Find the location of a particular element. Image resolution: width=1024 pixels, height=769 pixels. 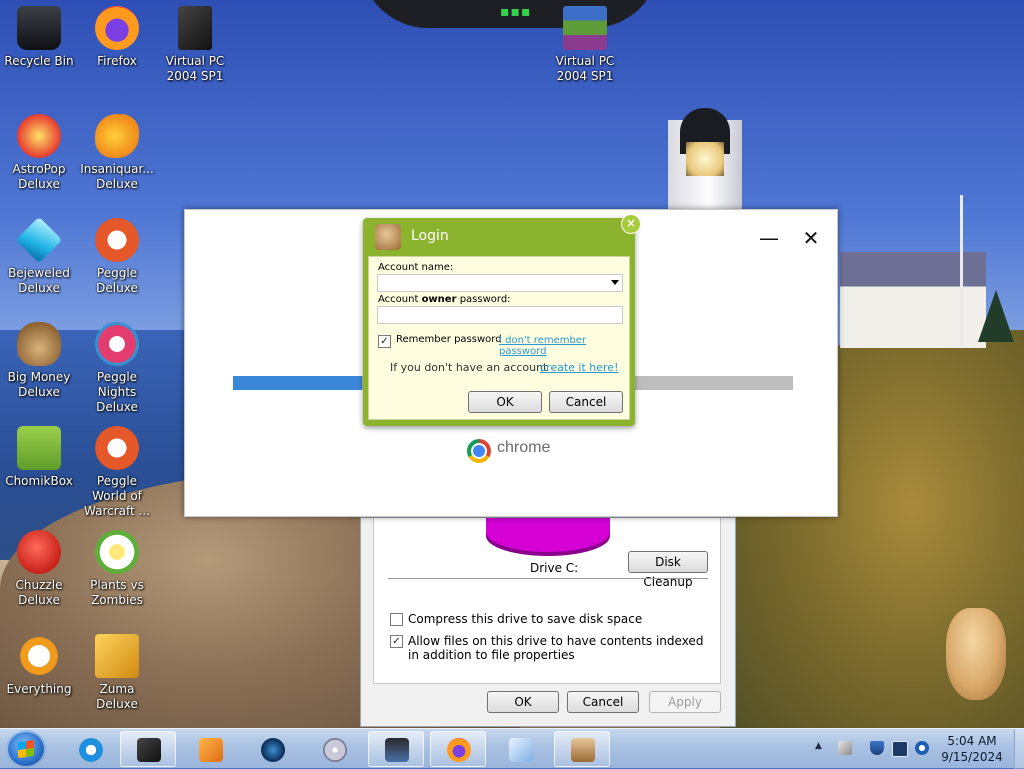

desktop-icon-recycle-bin: Recycle Bin is located at coordinates (39, 37).